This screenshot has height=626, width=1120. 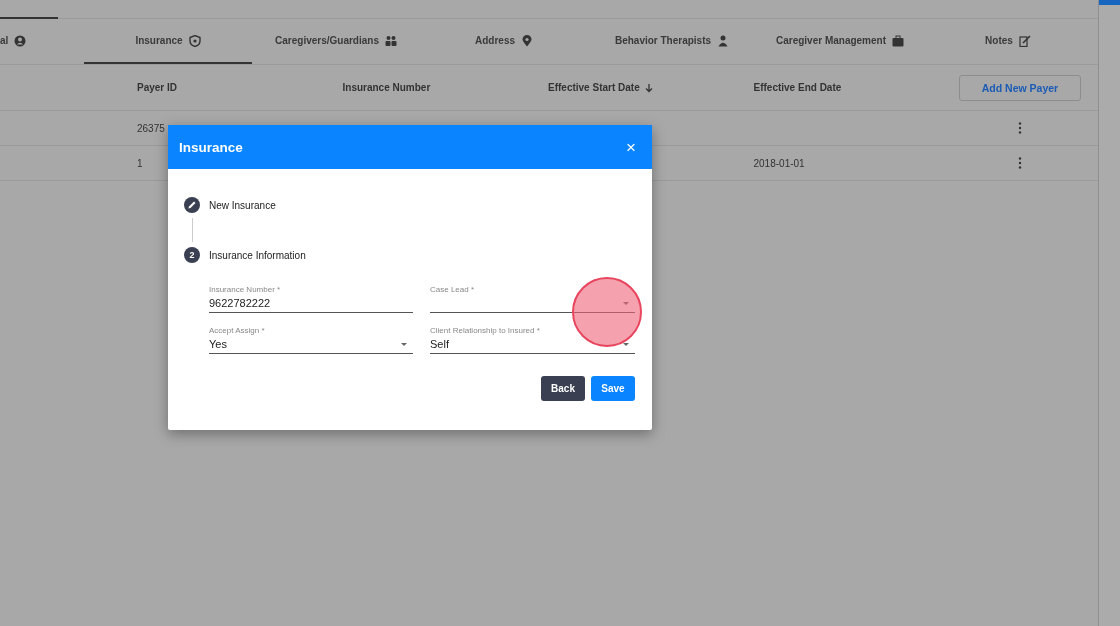 I want to click on column-header: Insurance Number, so click(x=445, y=87).